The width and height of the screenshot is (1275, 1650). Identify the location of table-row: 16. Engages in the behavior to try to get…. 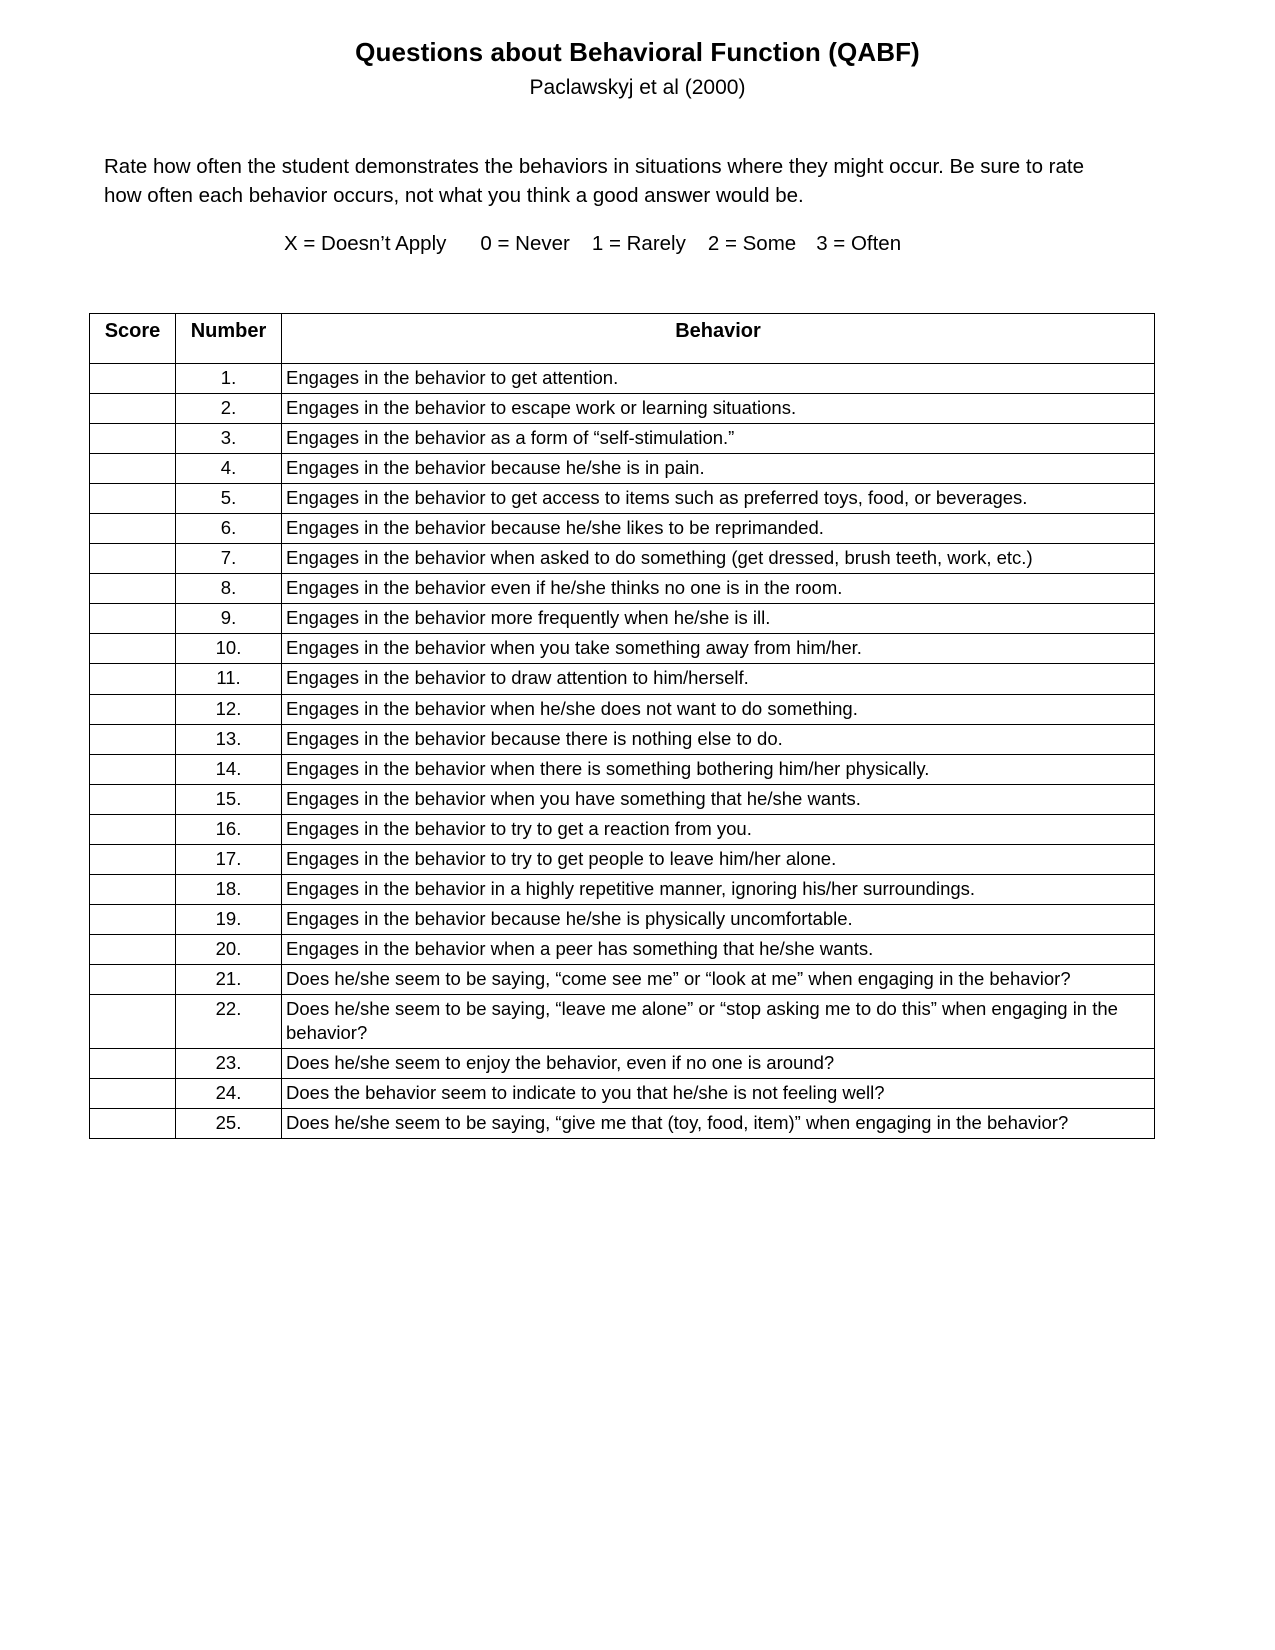
(622, 829).